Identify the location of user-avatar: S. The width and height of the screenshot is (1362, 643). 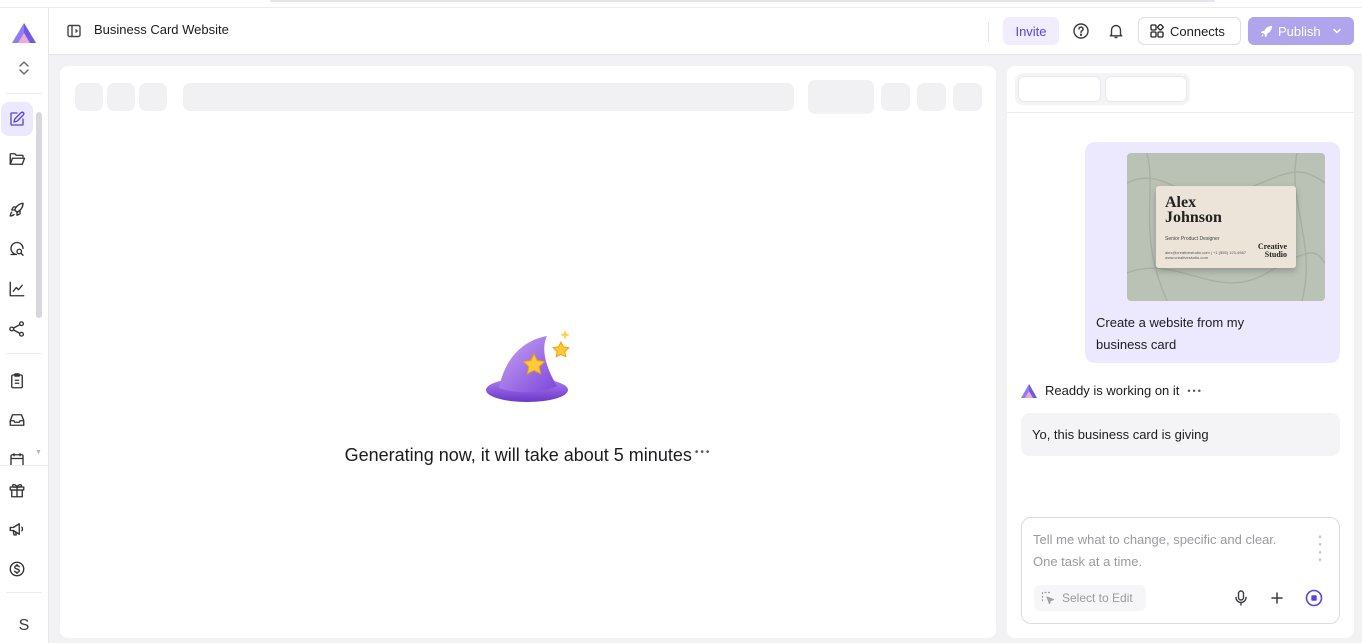
(24, 626).